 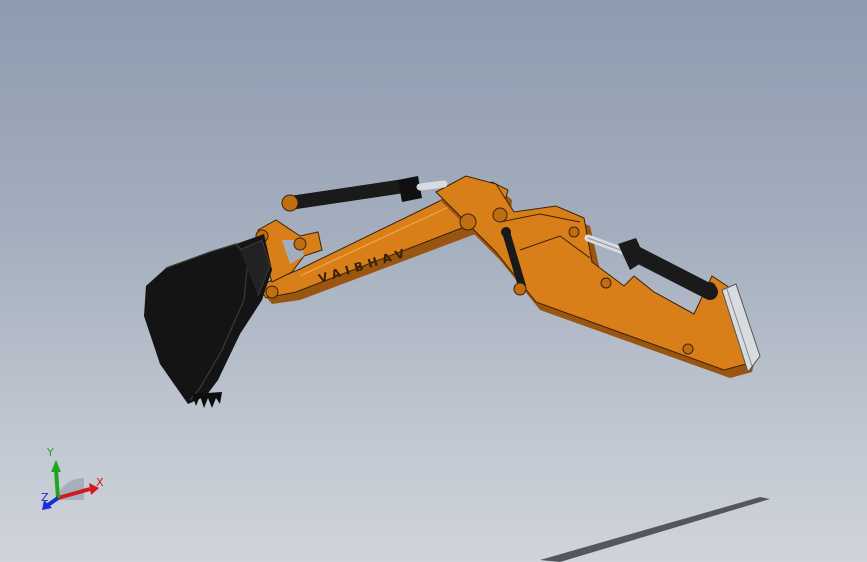 I want to click on y-axis-arrow, so click(x=57, y=484).